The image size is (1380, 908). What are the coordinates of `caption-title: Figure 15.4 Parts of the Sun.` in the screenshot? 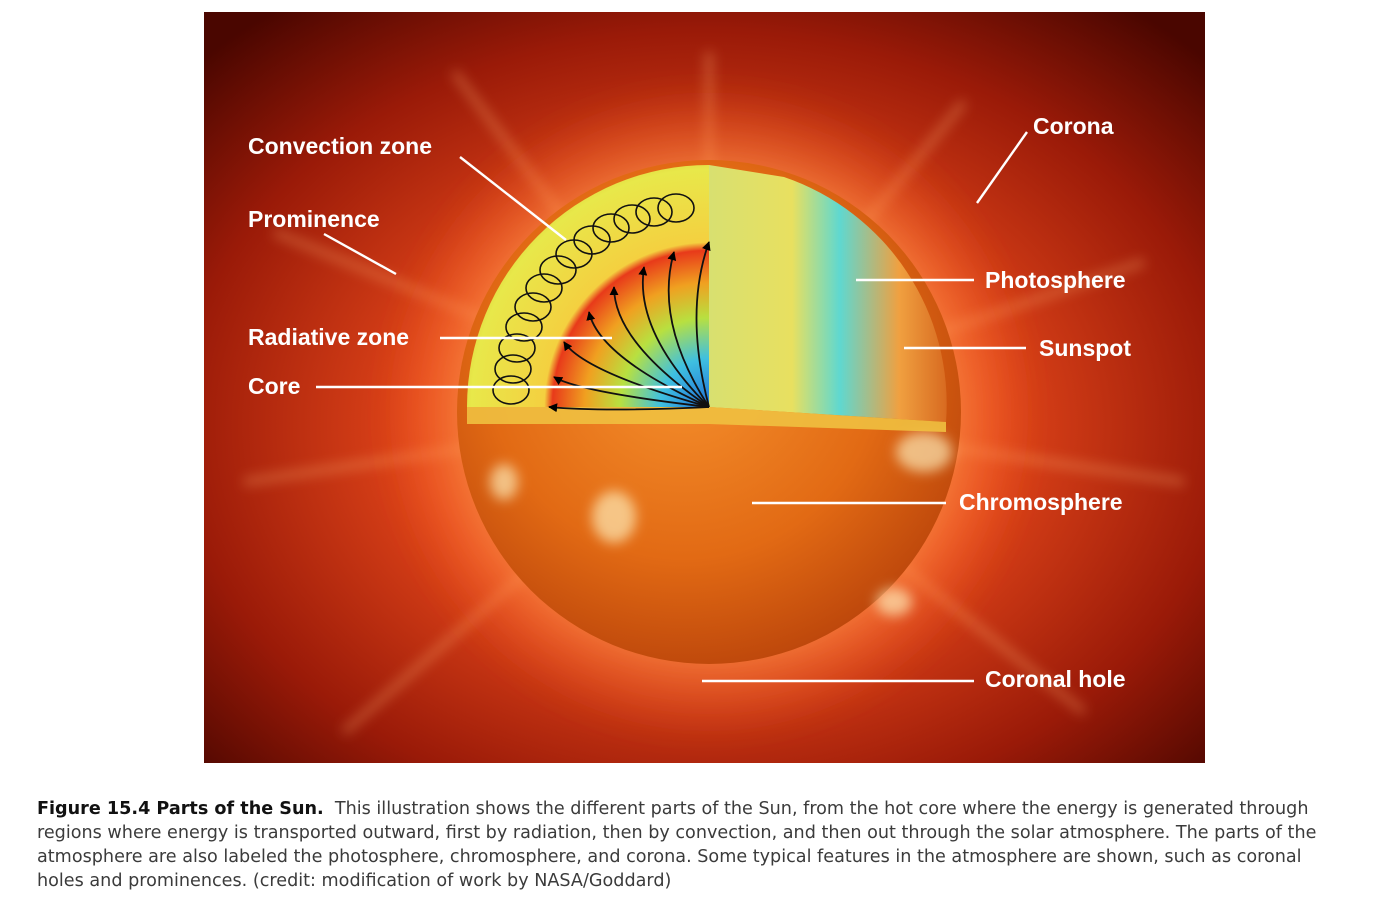 It's located at (180, 809).